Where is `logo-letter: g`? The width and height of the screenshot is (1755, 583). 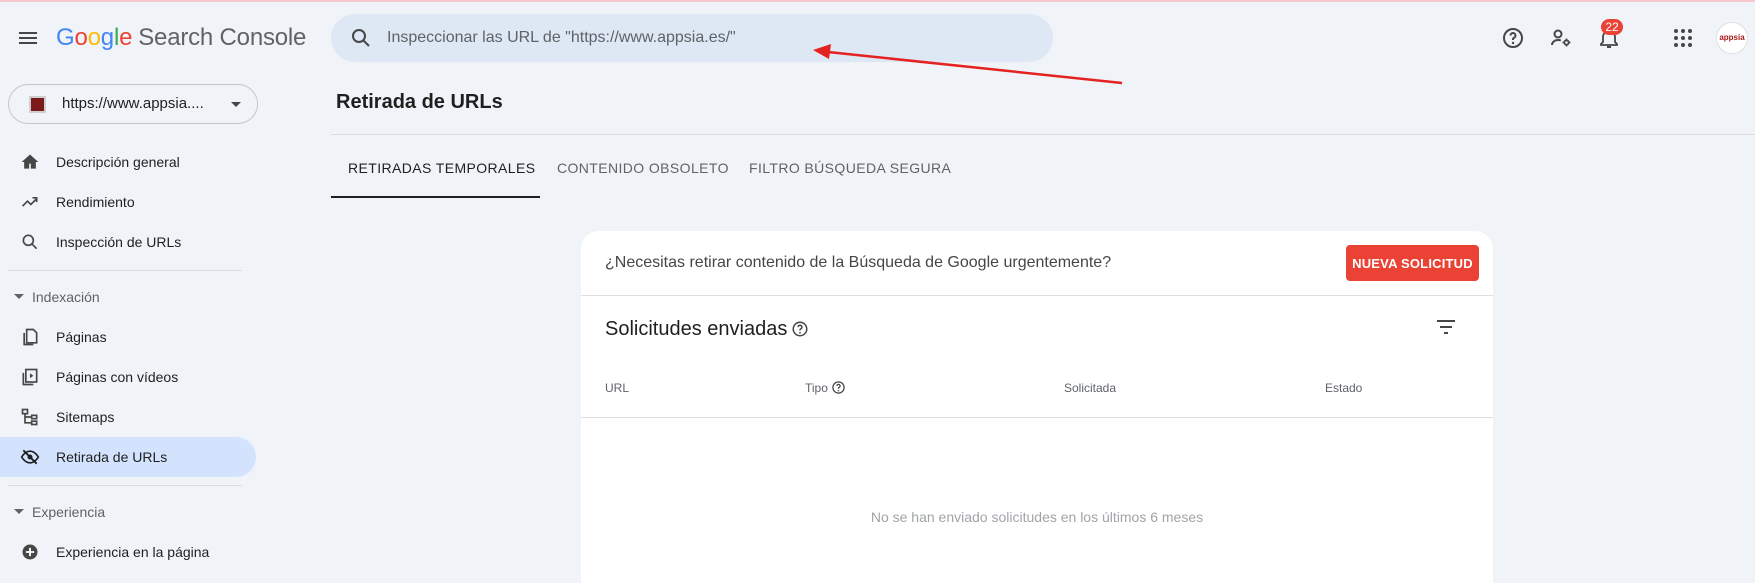
logo-letter: g is located at coordinates (107, 37).